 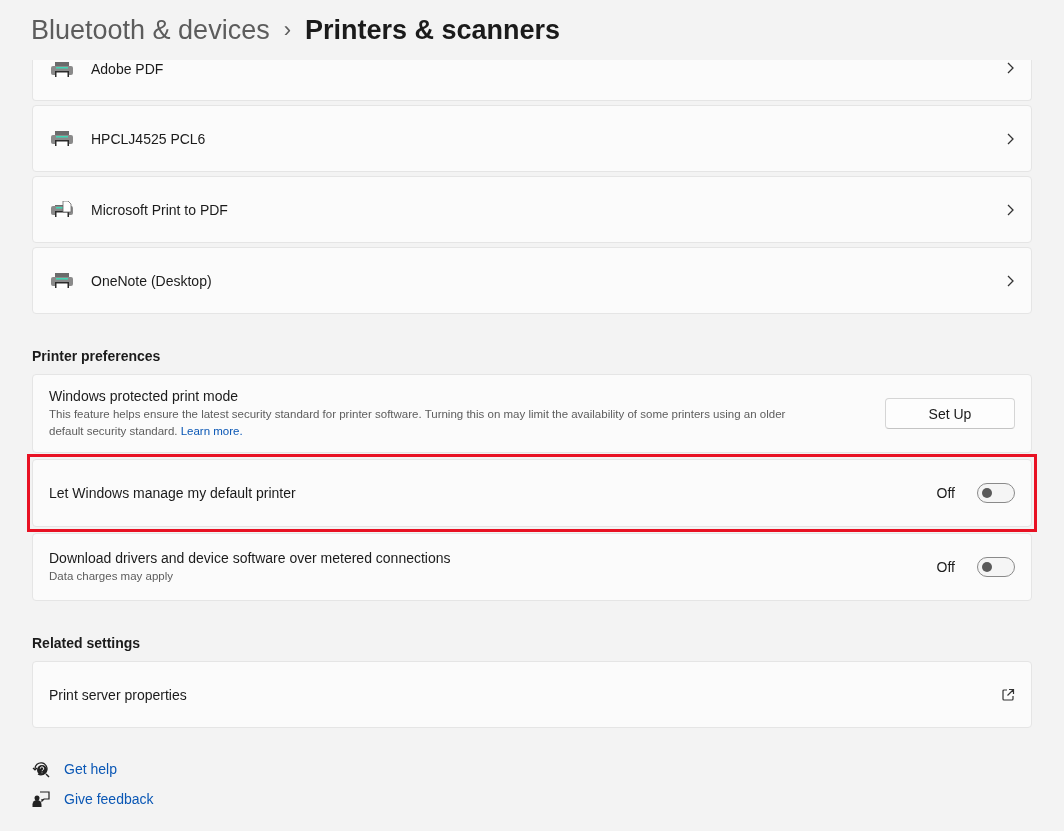 What do you see at coordinates (149, 138) in the screenshot?
I see `printer-name: HPCLJ4525 PCL6` at bounding box center [149, 138].